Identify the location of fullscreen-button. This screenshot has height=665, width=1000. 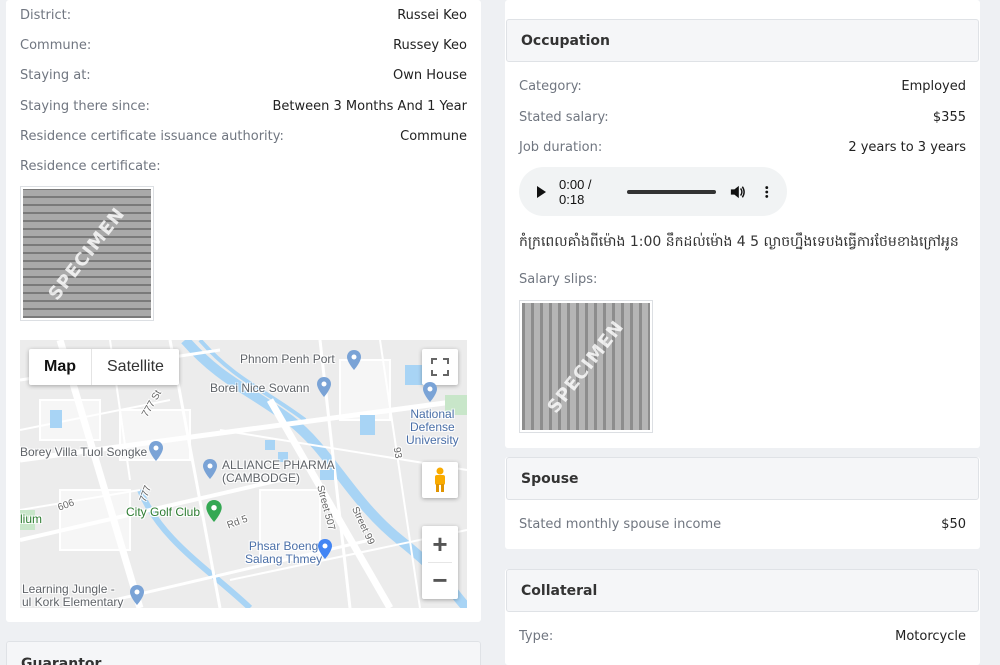
(440, 367).